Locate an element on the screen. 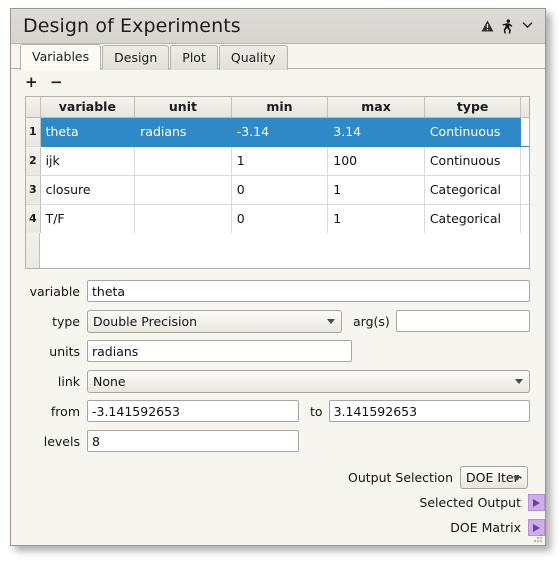 The image size is (560, 569). window-titlebar: Design of Experiments is located at coordinates (278, 26).